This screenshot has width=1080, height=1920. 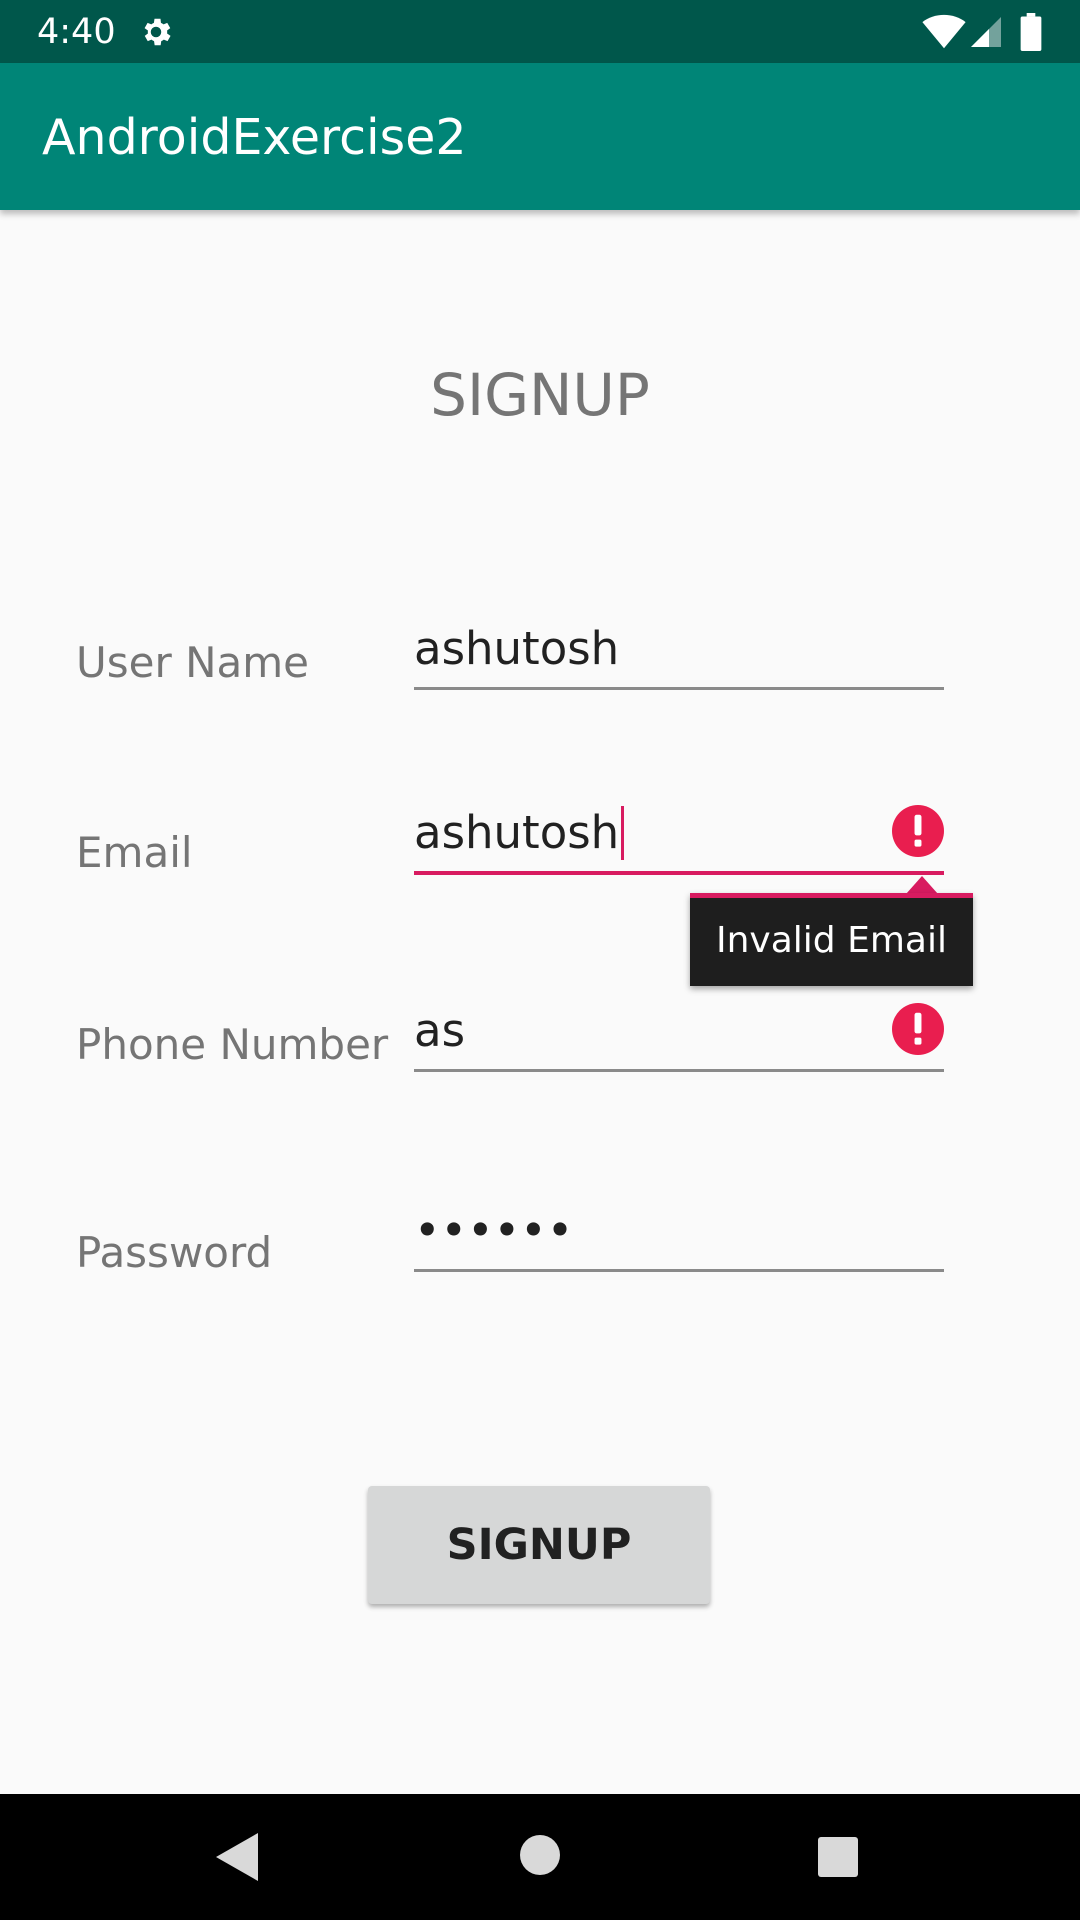 I want to click on email-label: Email, so click(x=134, y=852).